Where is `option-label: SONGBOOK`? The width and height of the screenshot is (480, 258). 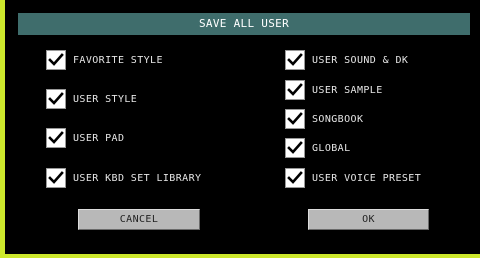
option-label: SONGBOOK is located at coordinates (338, 119).